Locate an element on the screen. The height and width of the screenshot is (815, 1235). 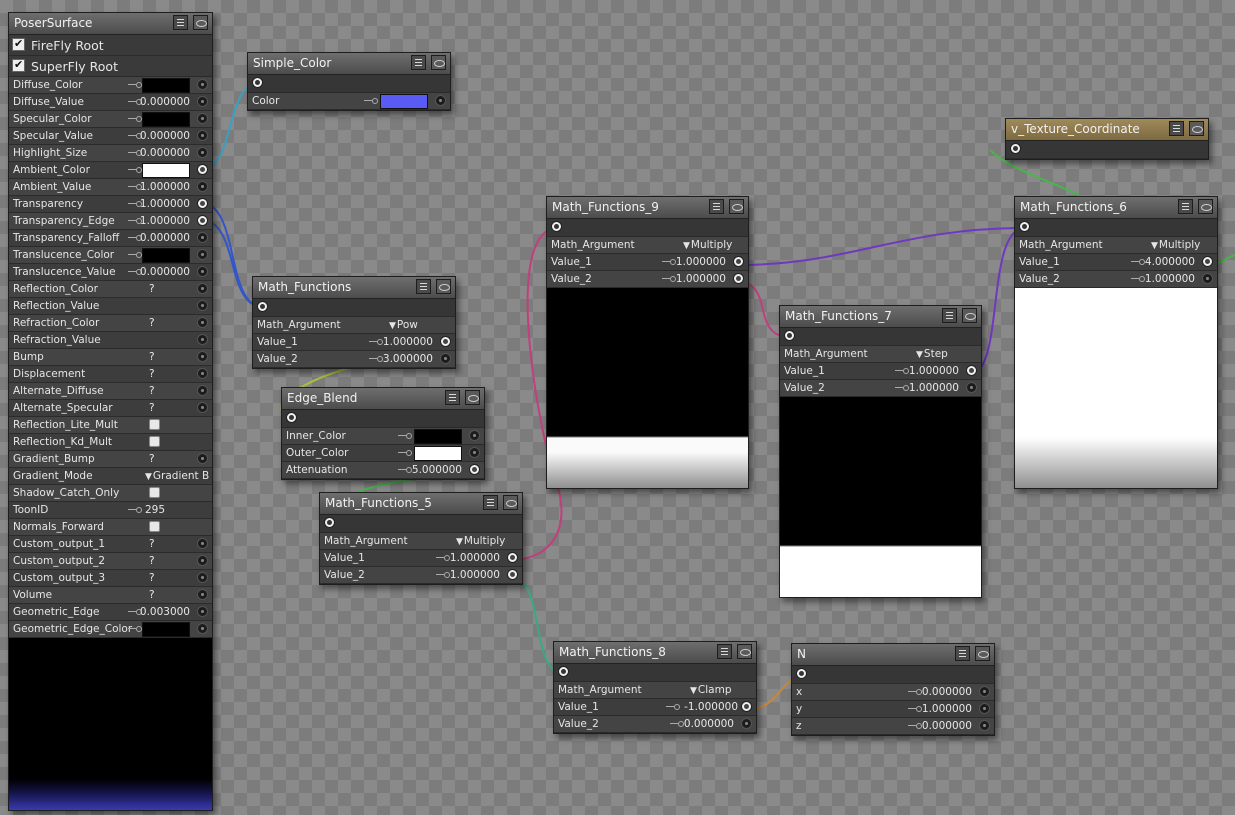
param-row: Value_1 -1.000000 is located at coordinates (655, 707).